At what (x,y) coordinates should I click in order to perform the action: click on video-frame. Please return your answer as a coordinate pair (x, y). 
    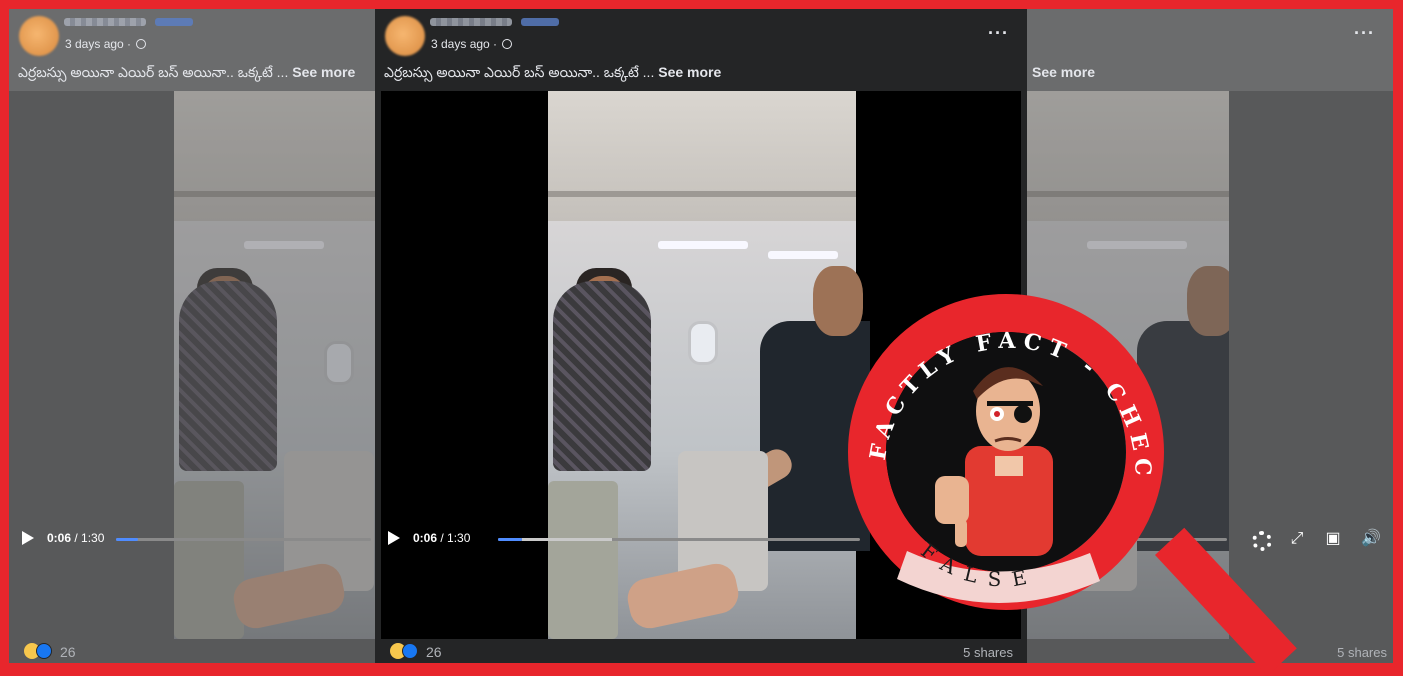
    Looking at the image, I should click on (274, 365).